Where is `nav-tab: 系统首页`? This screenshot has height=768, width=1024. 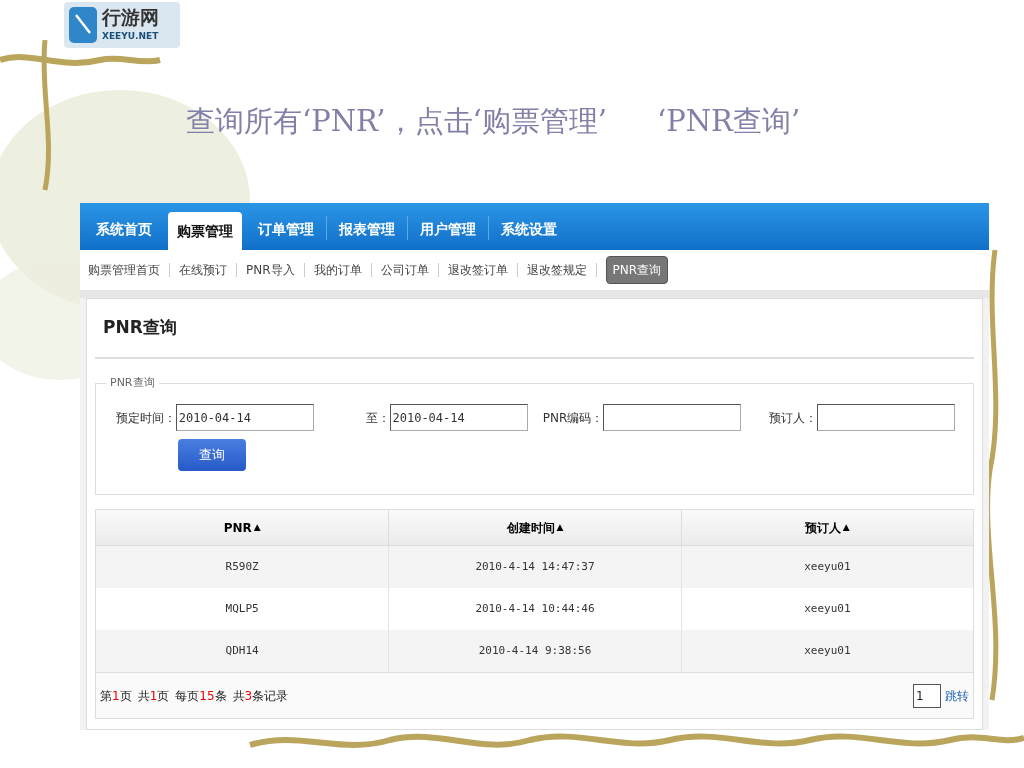 nav-tab: 系统首页 is located at coordinates (124, 229).